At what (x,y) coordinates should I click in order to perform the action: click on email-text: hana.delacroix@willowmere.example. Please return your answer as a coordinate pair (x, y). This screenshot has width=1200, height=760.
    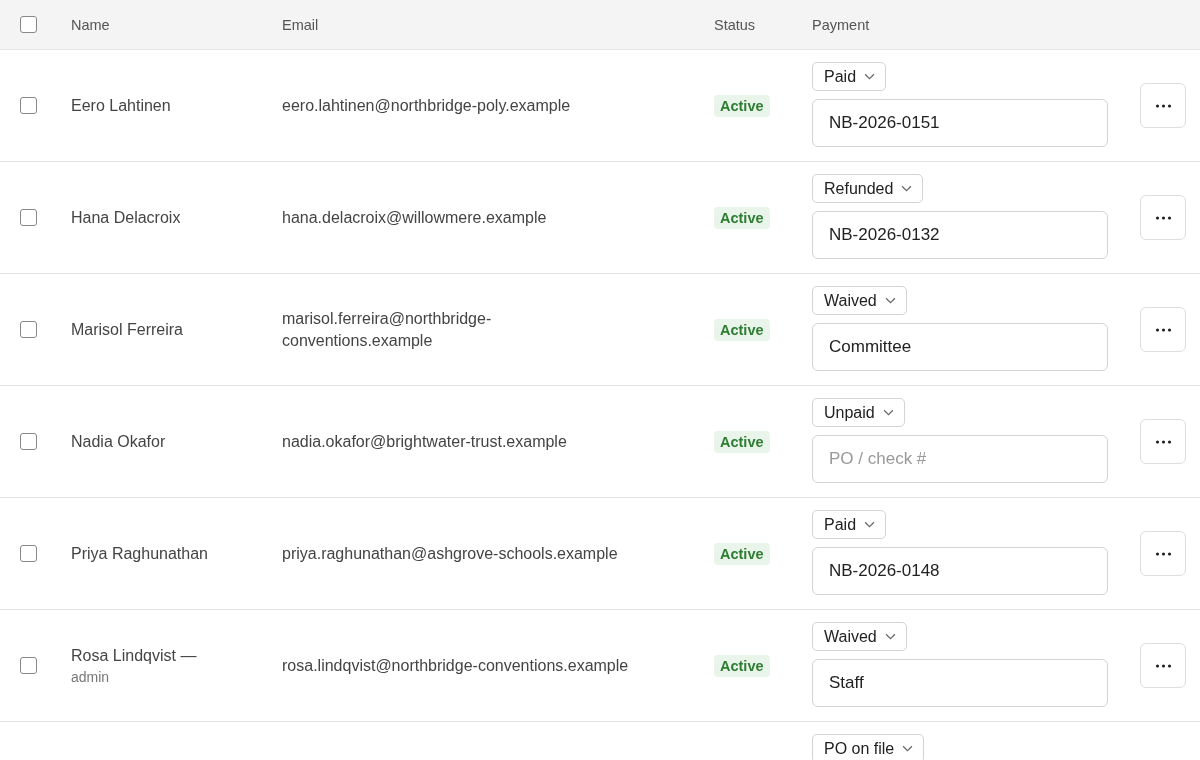
    Looking at the image, I should click on (415, 217).